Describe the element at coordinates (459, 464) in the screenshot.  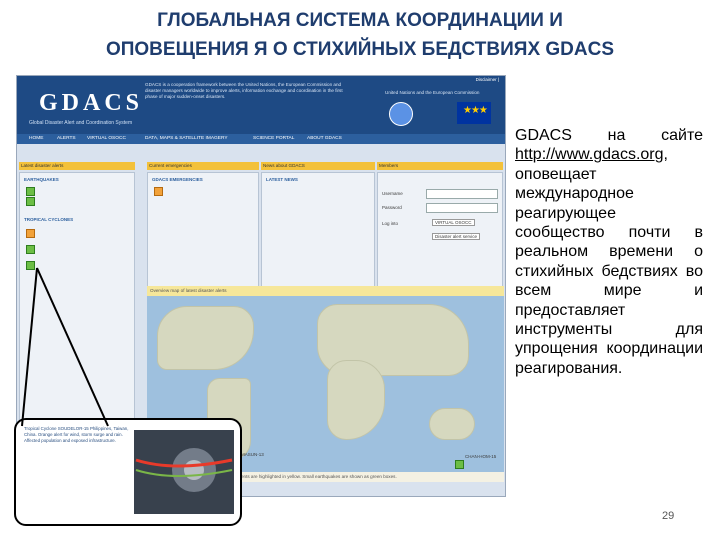
I see `map-marker-icon` at that location.